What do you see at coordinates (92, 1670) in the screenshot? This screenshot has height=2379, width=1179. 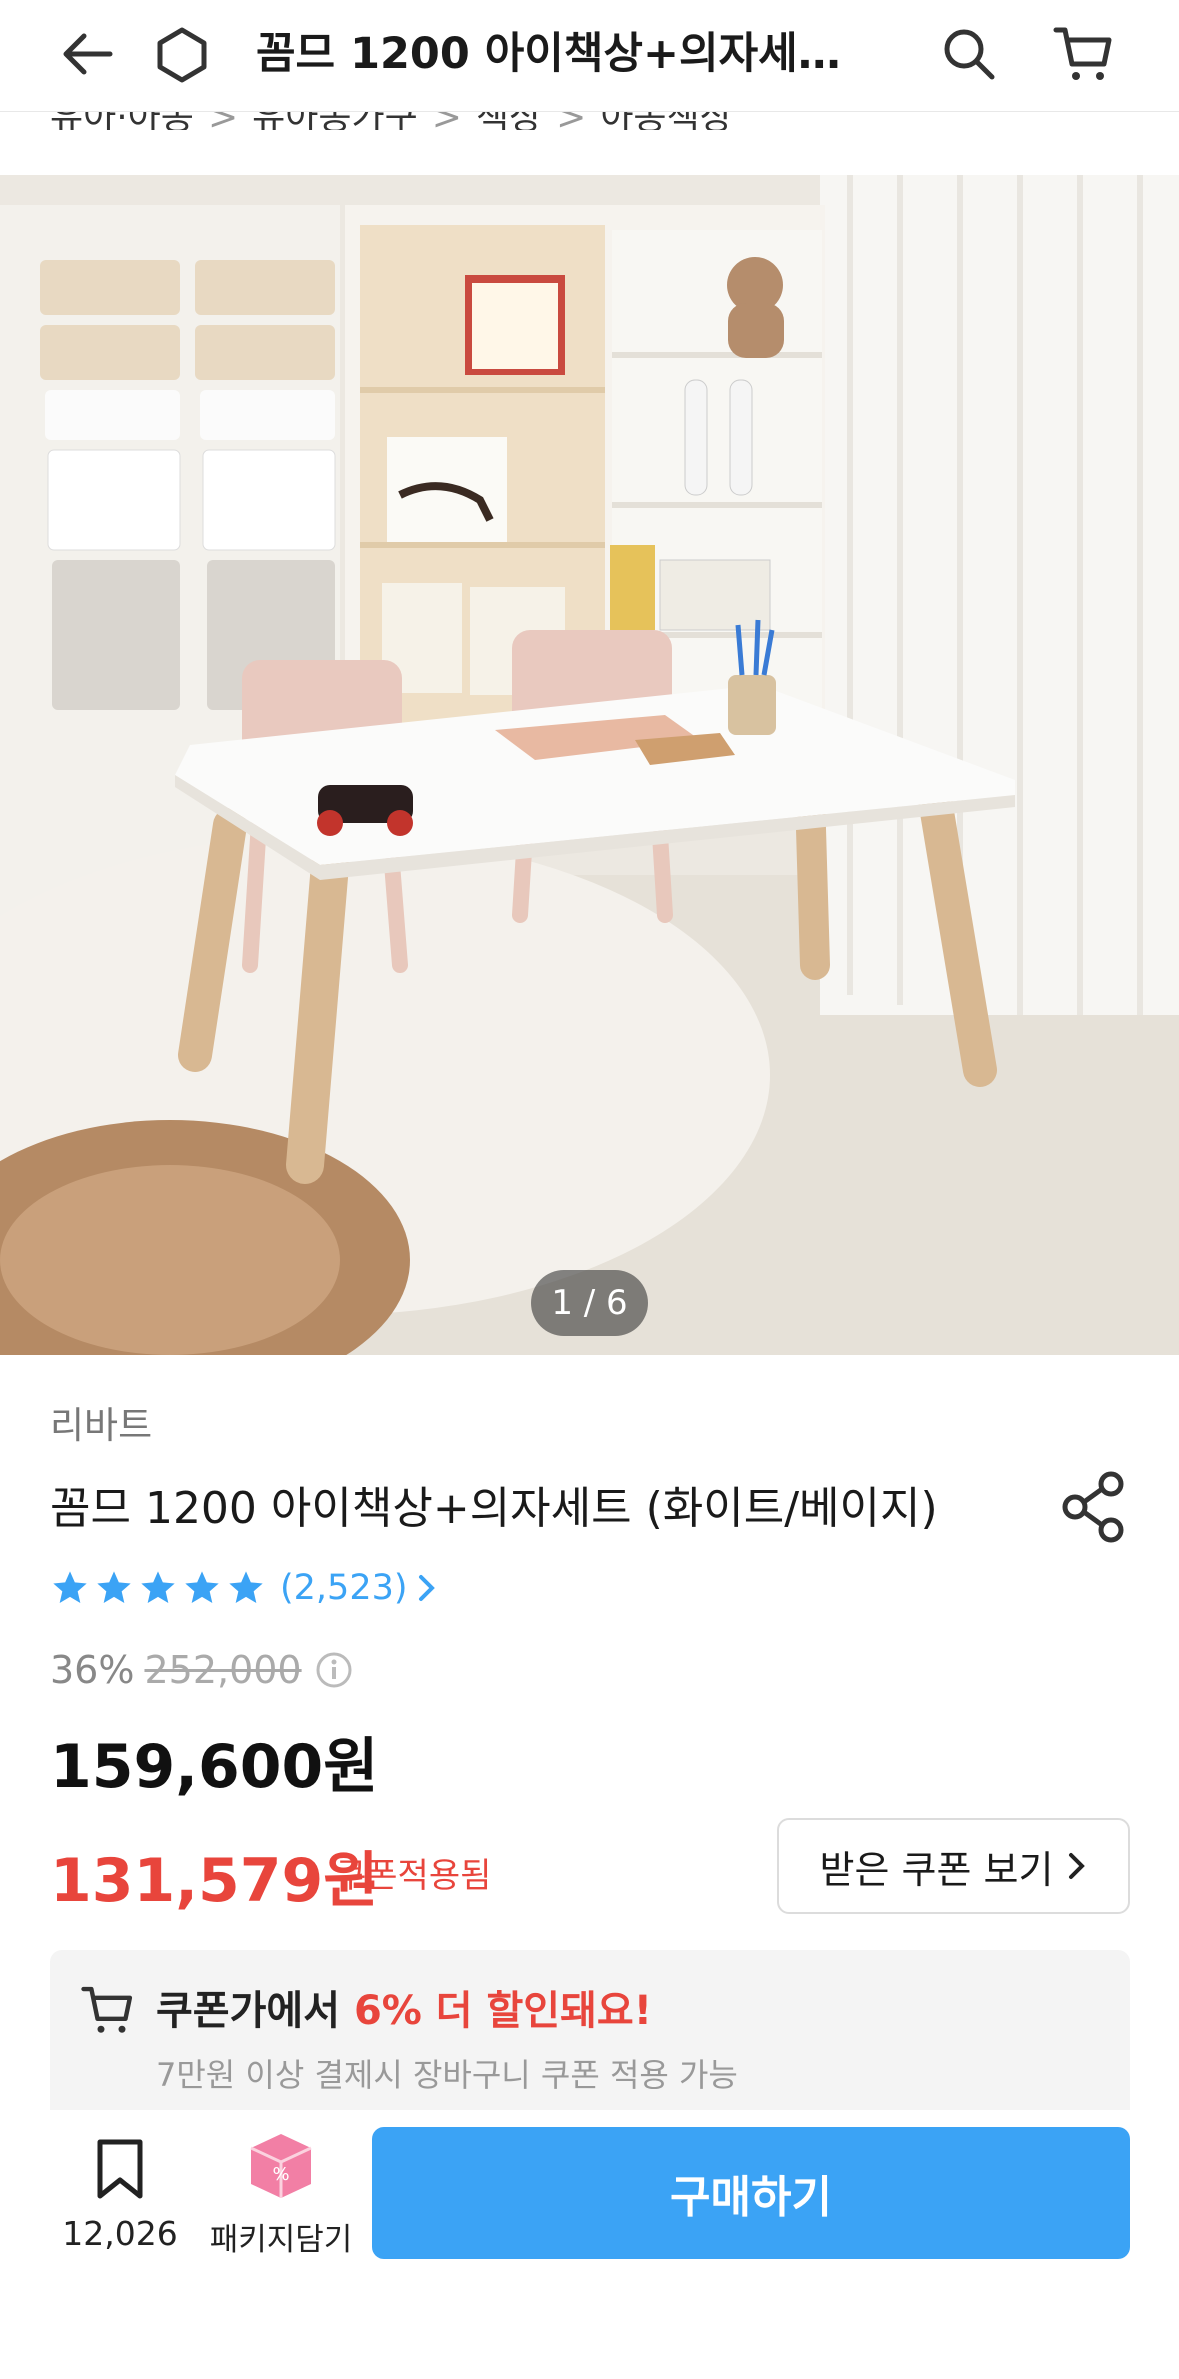 I see `discount-rate: 36%` at bounding box center [92, 1670].